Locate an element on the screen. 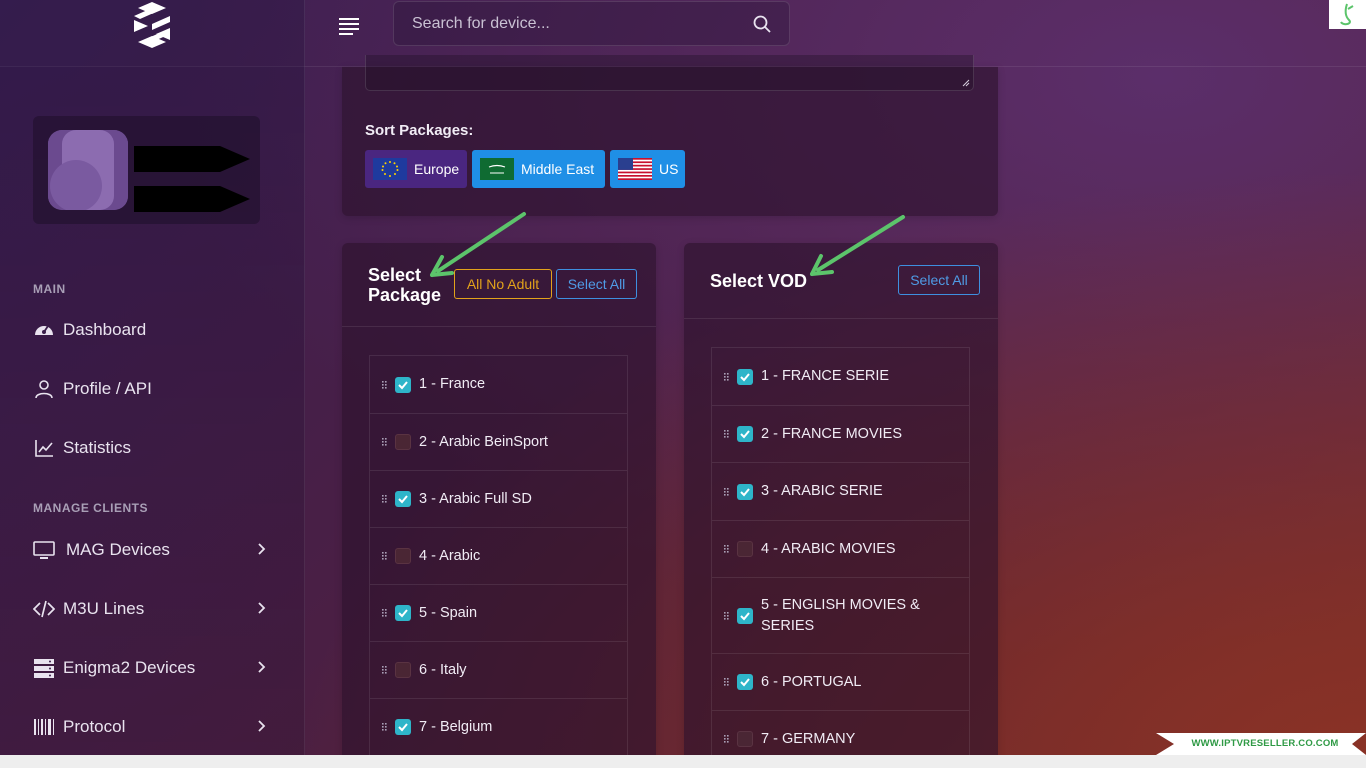 Image resolution: width=1366 pixels, height=768 pixels. item-label: 2 - Arabic BeinSport is located at coordinates (483, 442).